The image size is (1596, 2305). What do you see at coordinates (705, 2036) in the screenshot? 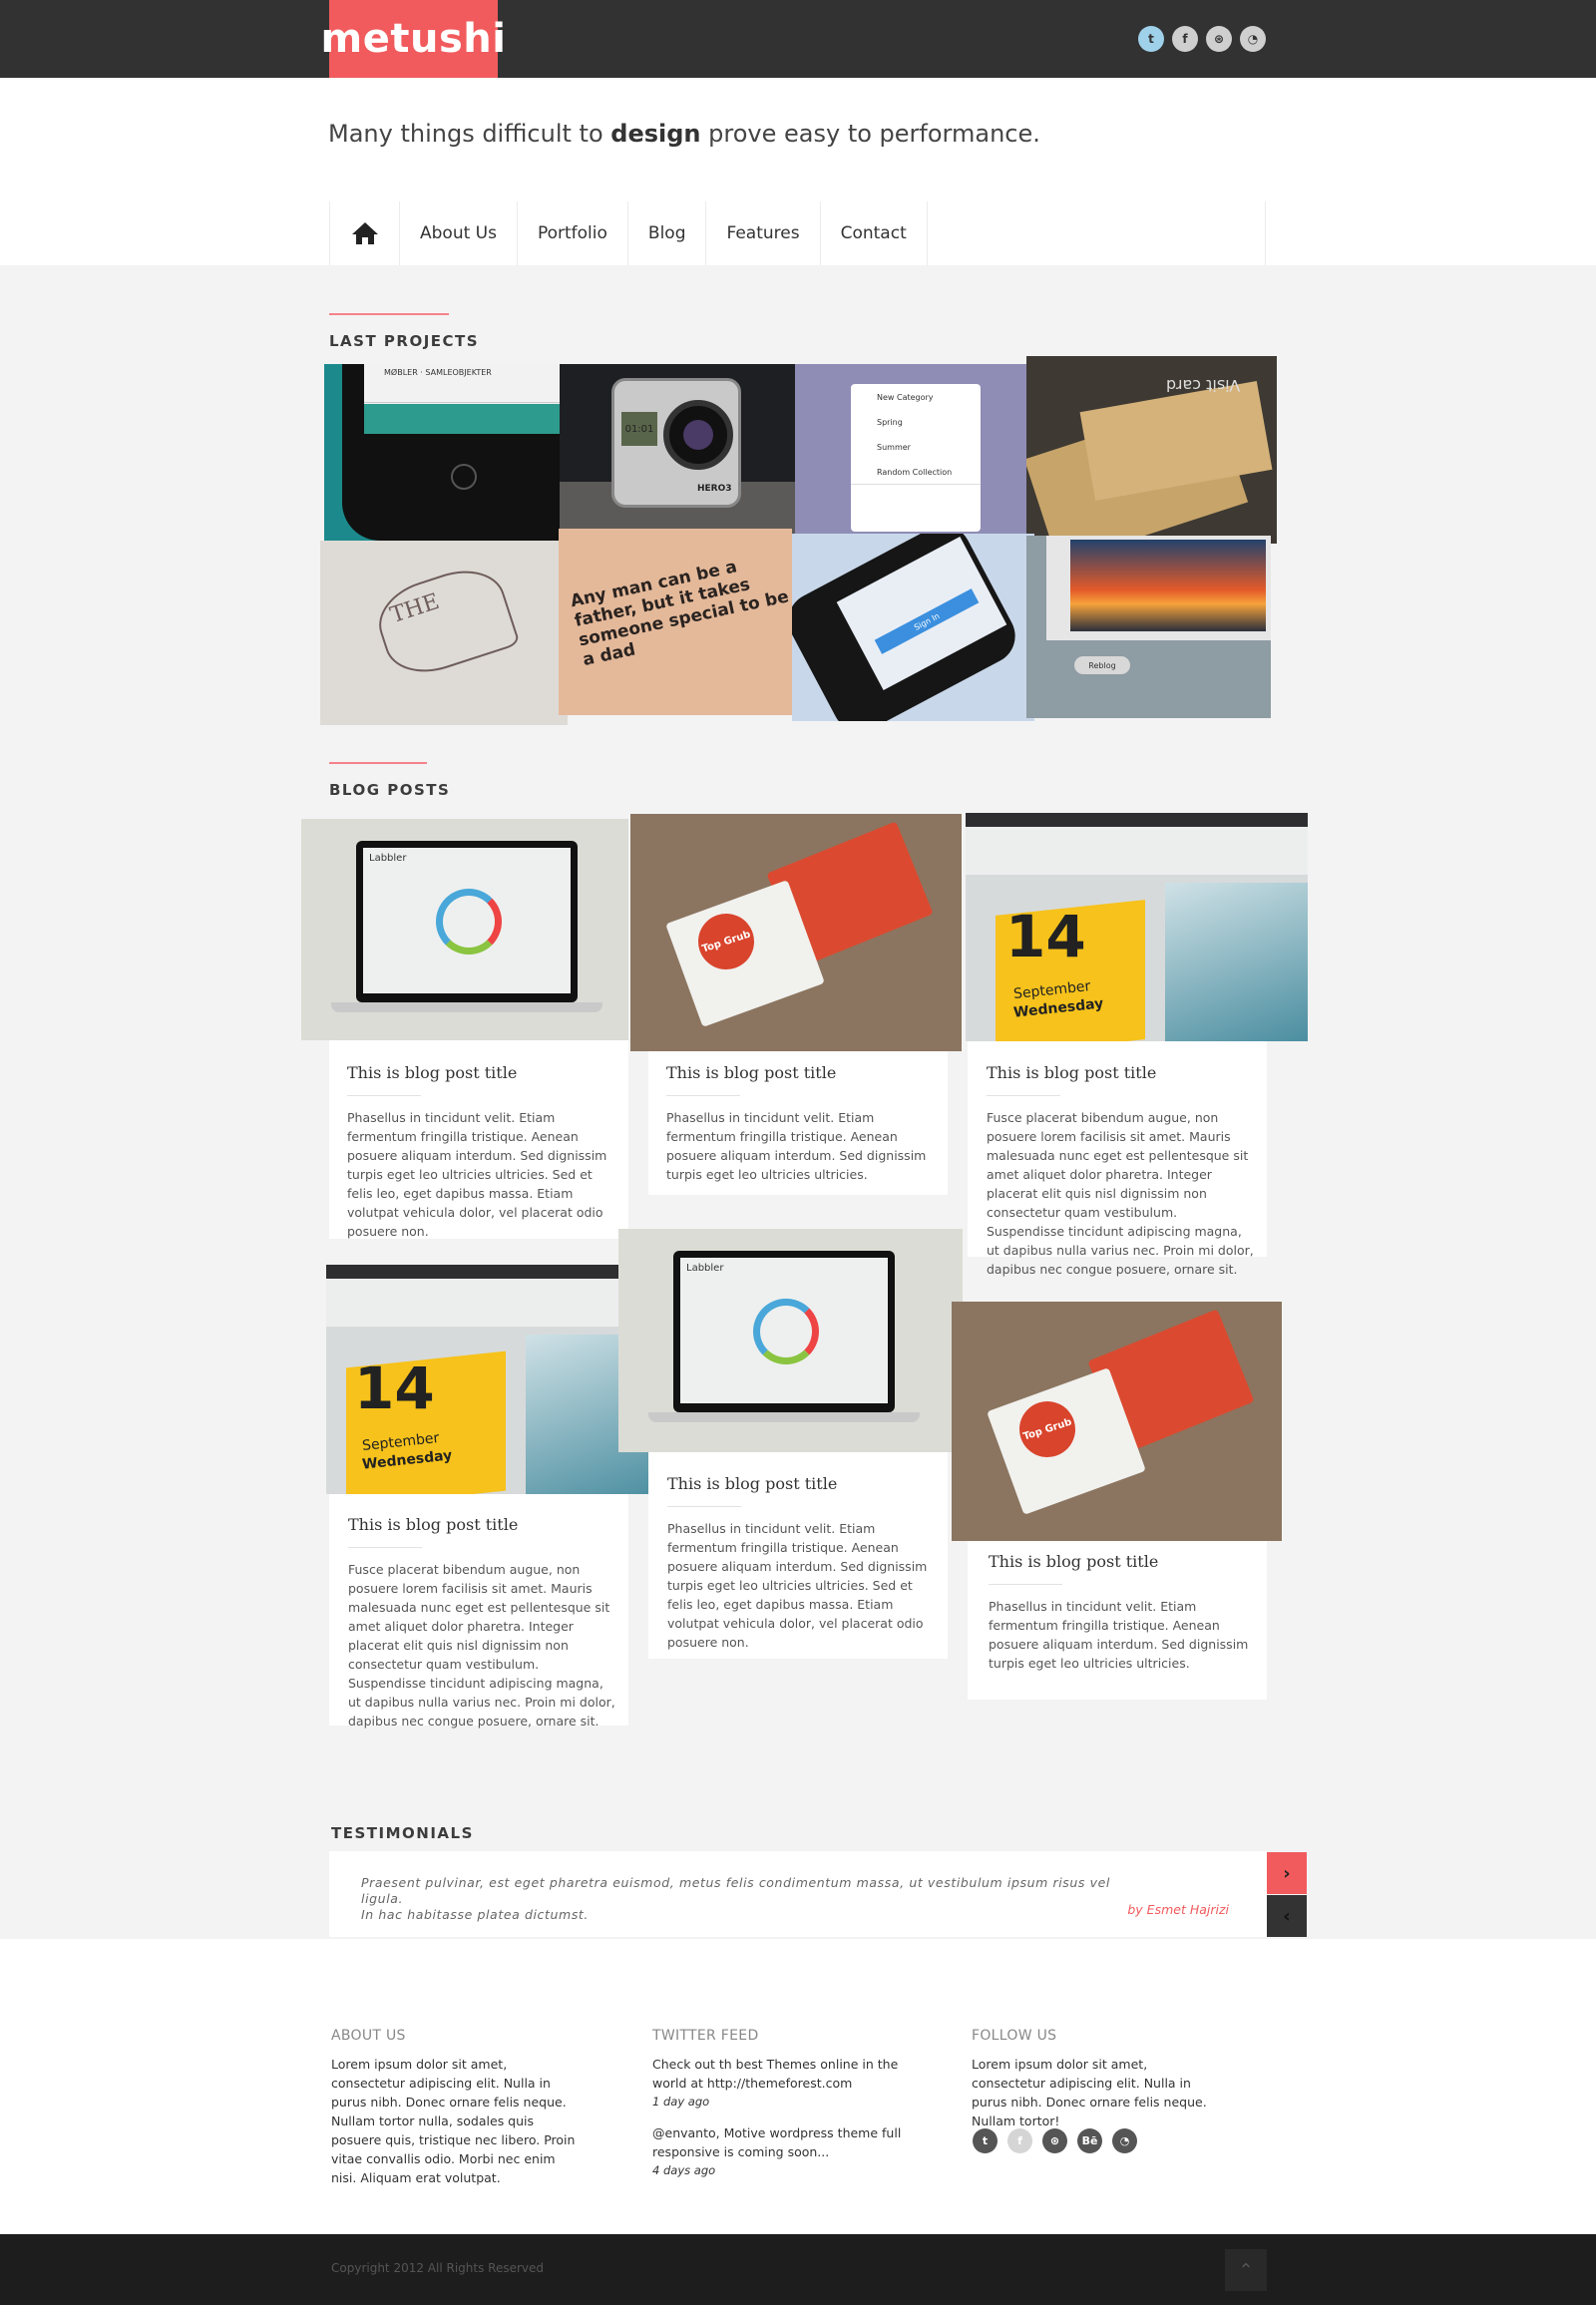
I see `footer-twitter-heading: TWITTER FEED` at bounding box center [705, 2036].